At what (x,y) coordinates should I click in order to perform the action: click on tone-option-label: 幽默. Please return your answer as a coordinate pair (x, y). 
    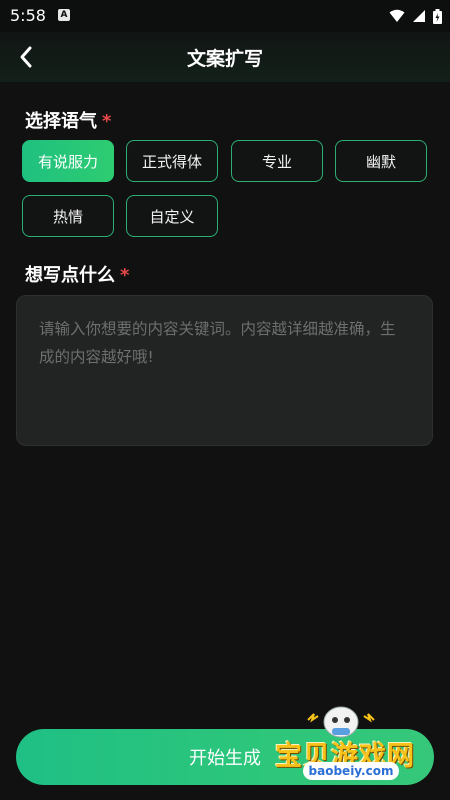
    Looking at the image, I should click on (380, 161).